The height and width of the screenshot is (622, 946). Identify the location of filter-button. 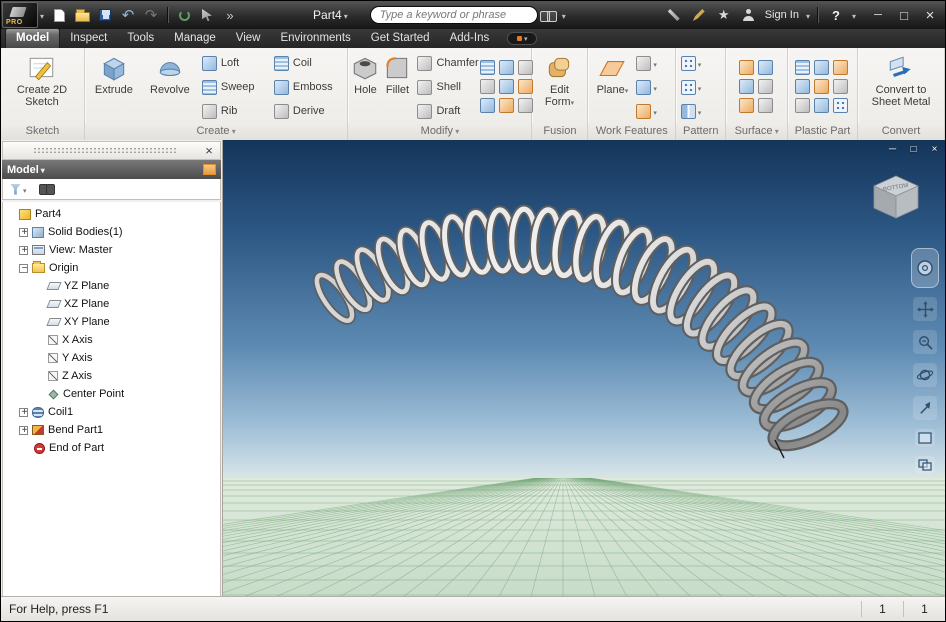
(18, 189).